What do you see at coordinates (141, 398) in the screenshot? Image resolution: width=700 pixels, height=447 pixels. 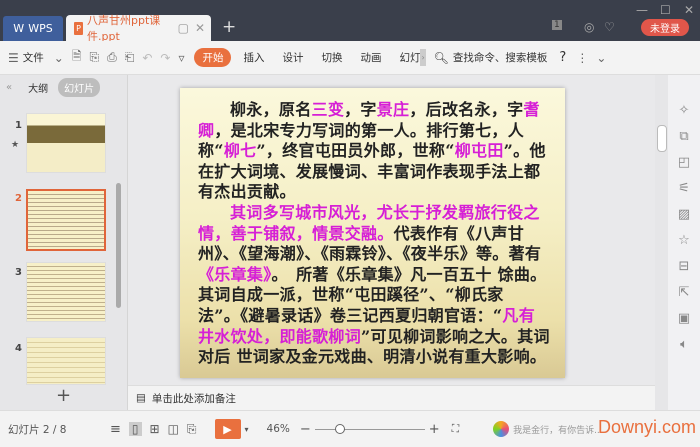 I see `notes-icon: ▤` at bounding box center [141, 398].